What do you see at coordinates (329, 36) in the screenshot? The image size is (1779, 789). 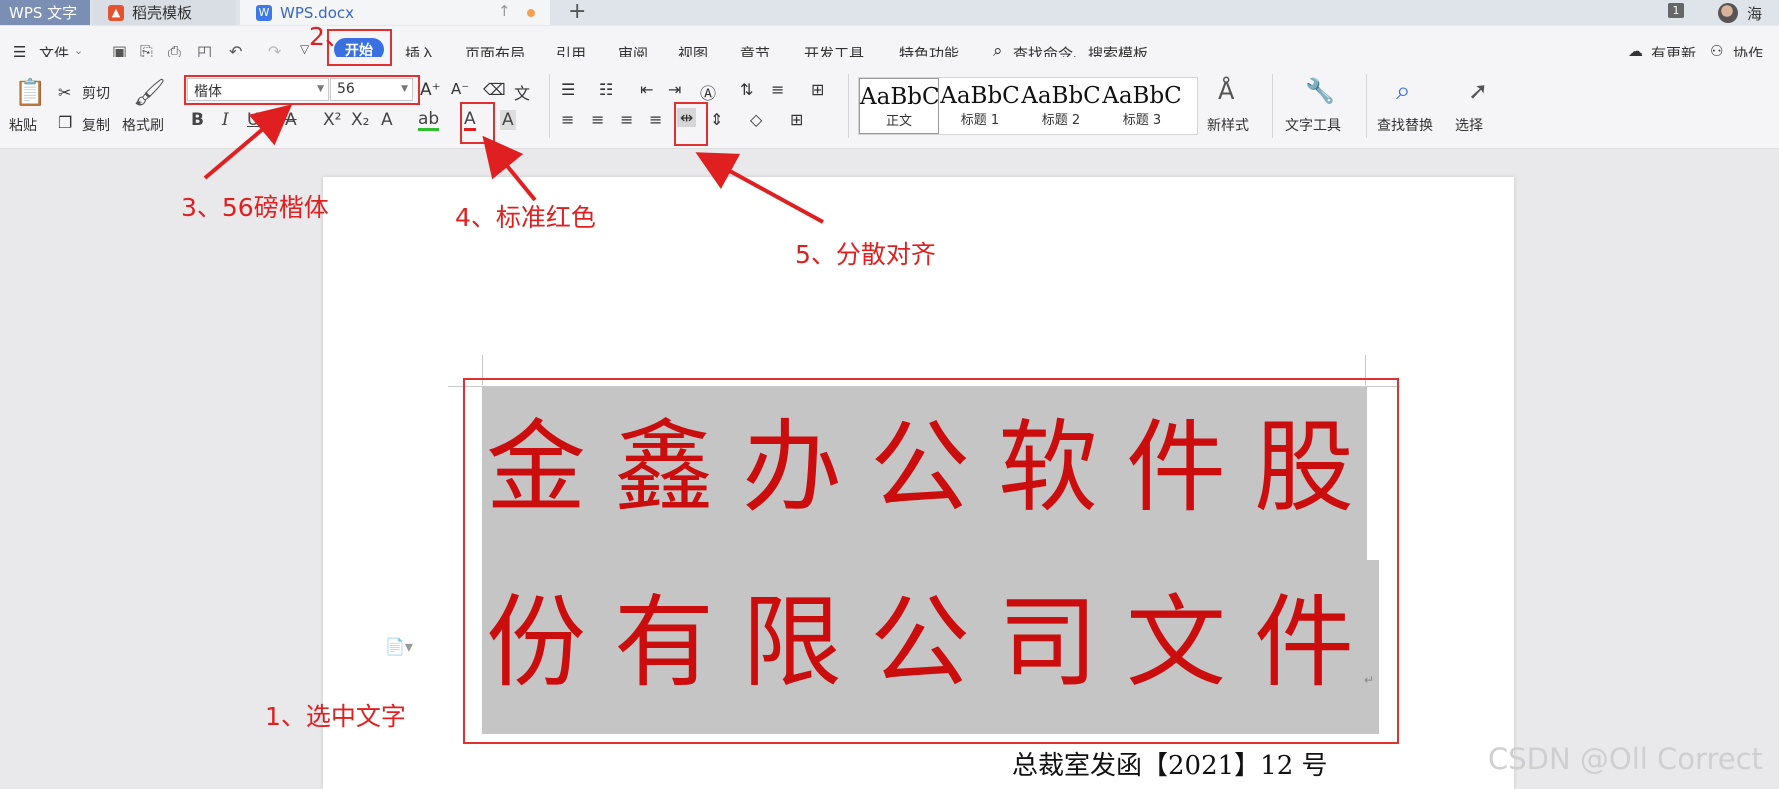 I see `annotation-step-2: 2、` at bounding box center [329, 36].